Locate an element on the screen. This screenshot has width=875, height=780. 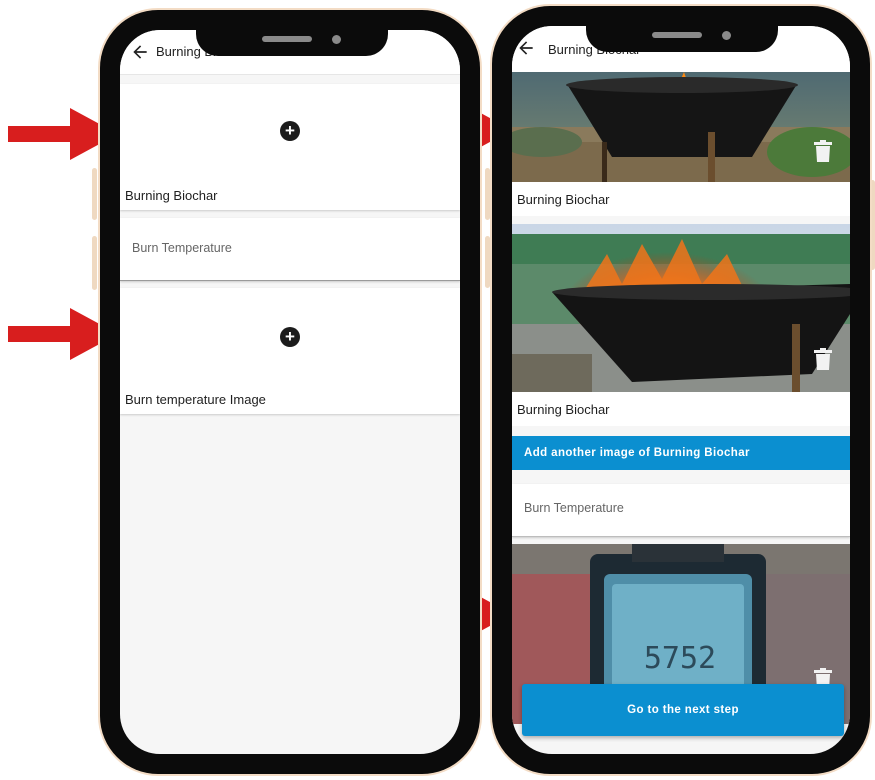
photo-caption-2: Burning Biochar is located at coordinates (681, 409).